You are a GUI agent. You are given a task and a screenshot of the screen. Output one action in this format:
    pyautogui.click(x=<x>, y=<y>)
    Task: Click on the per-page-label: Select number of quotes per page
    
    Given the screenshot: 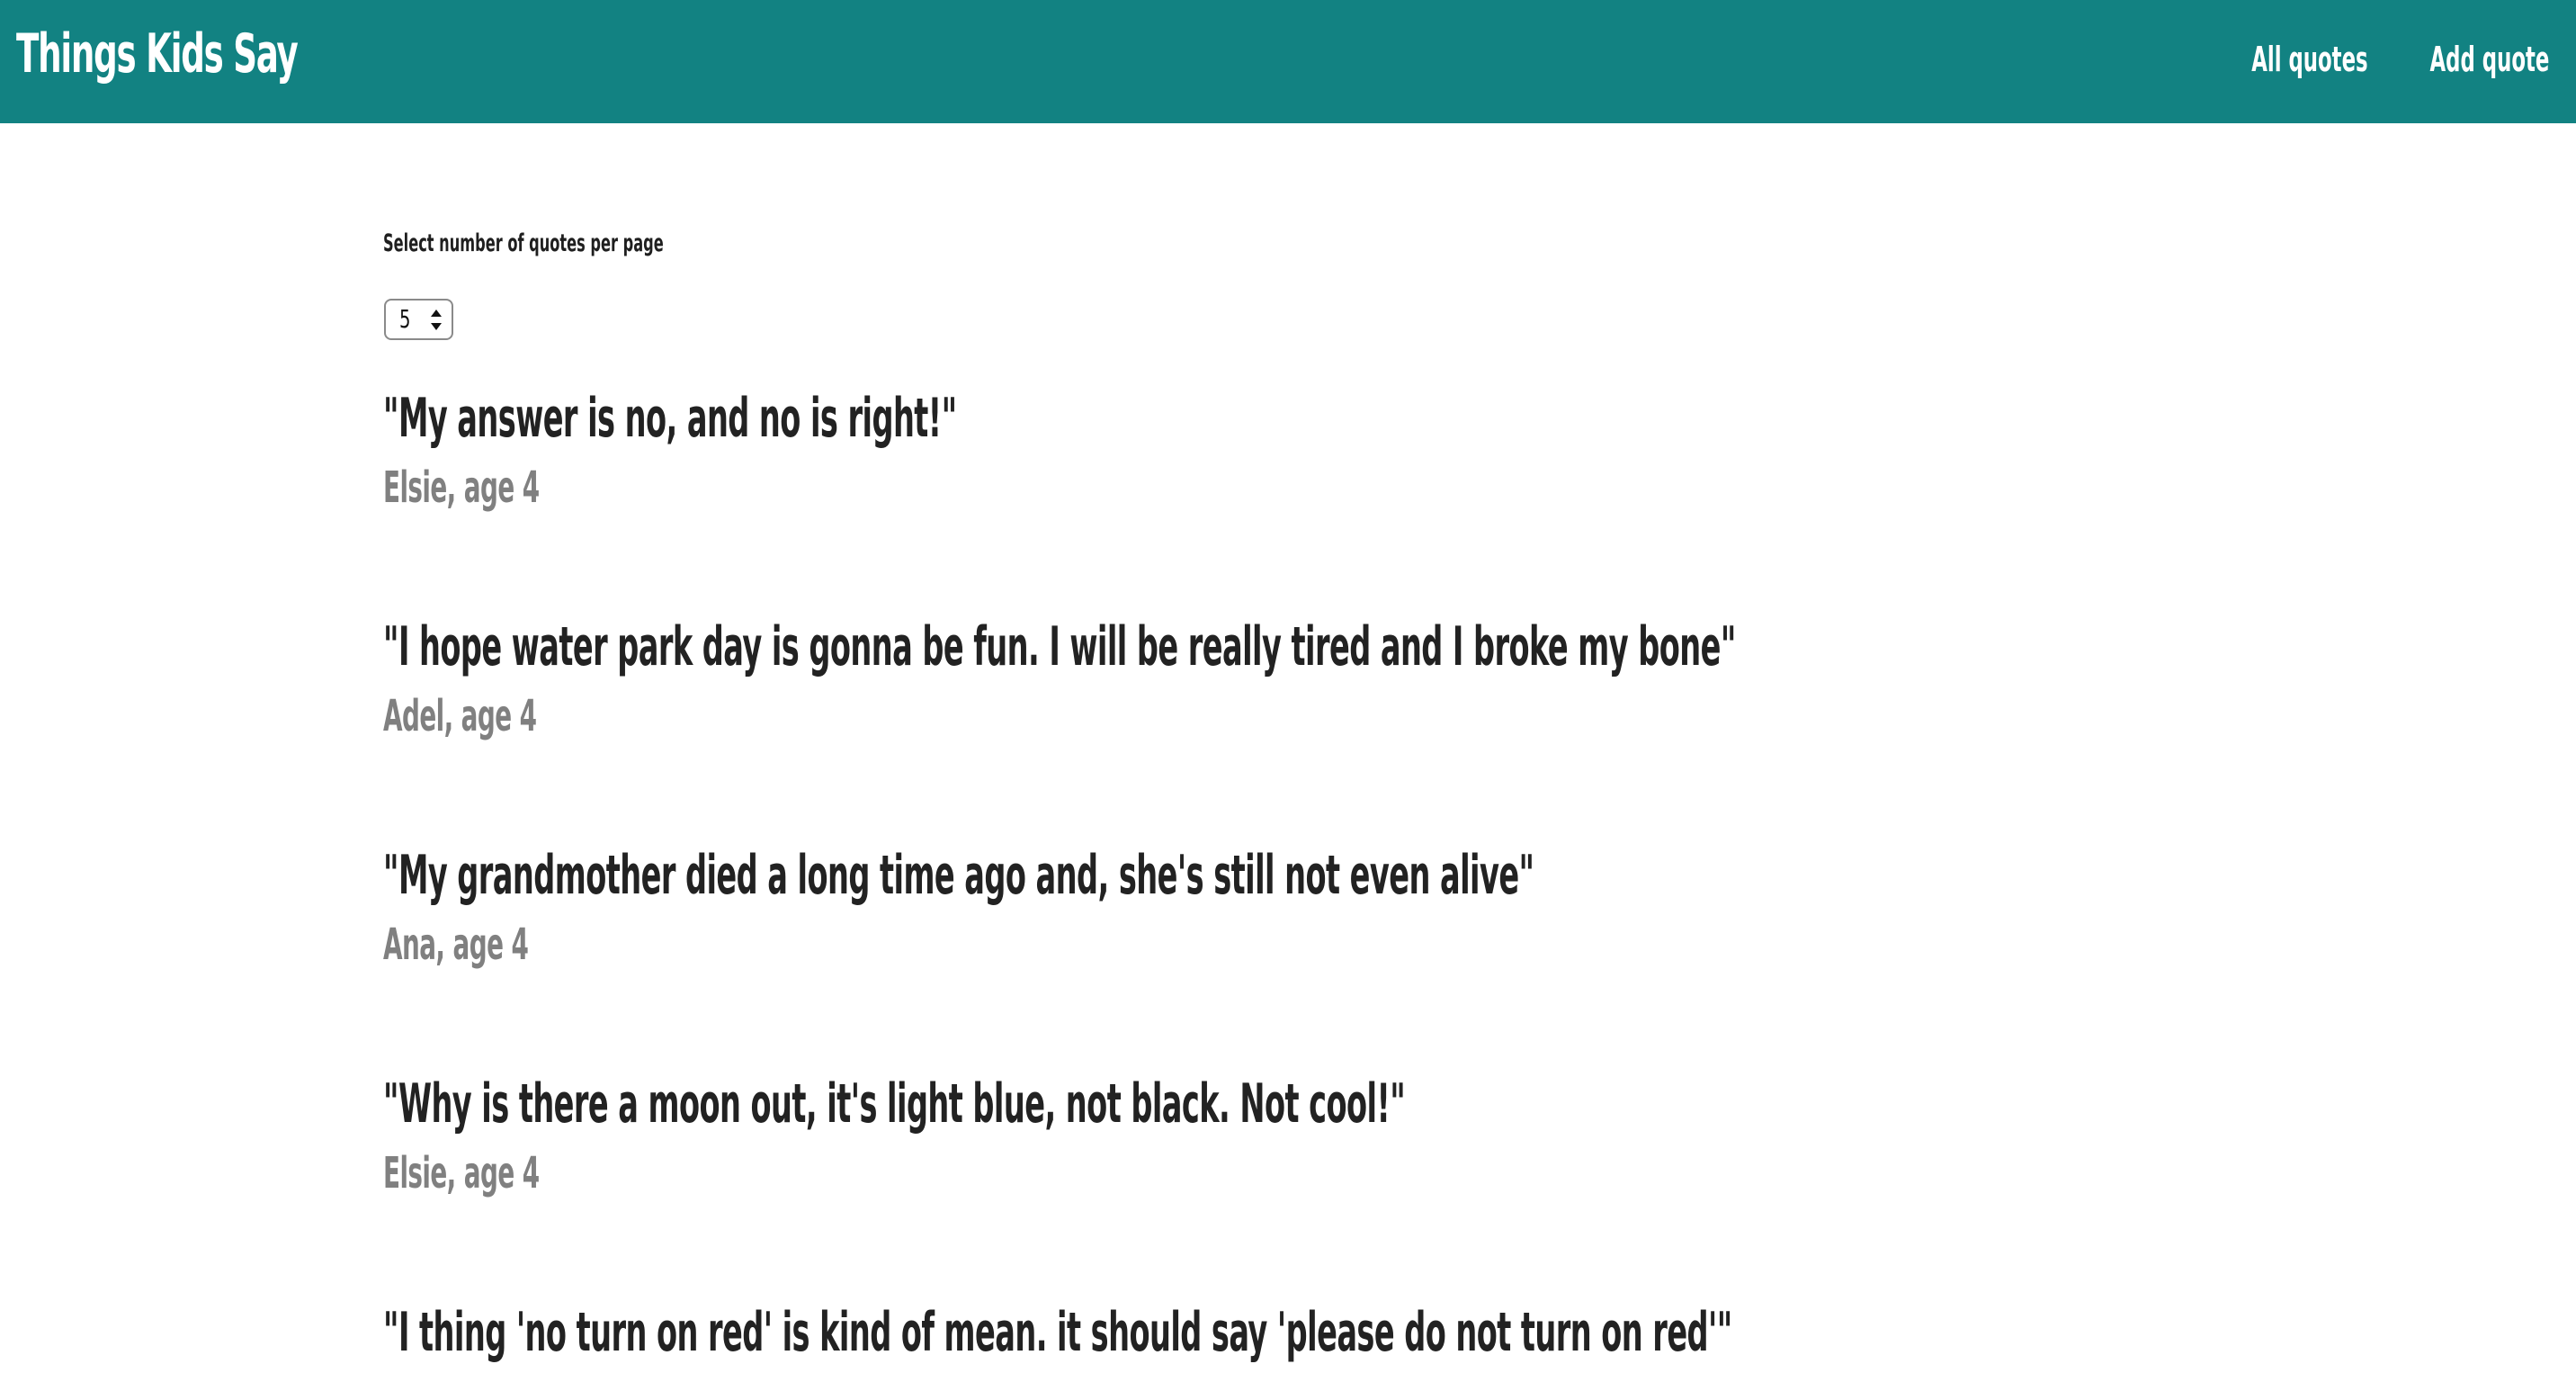 What is the action you would take?
    pyautogui.click(x=523, y=243)
    